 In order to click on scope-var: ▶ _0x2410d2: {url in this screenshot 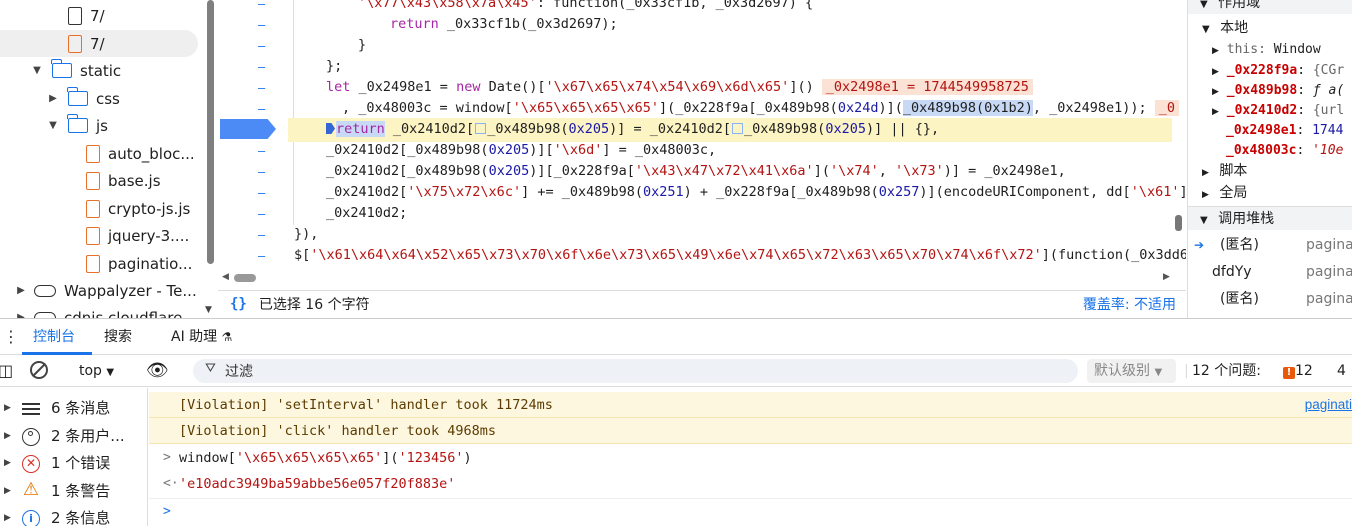, I will do `click(1278, 111)`.